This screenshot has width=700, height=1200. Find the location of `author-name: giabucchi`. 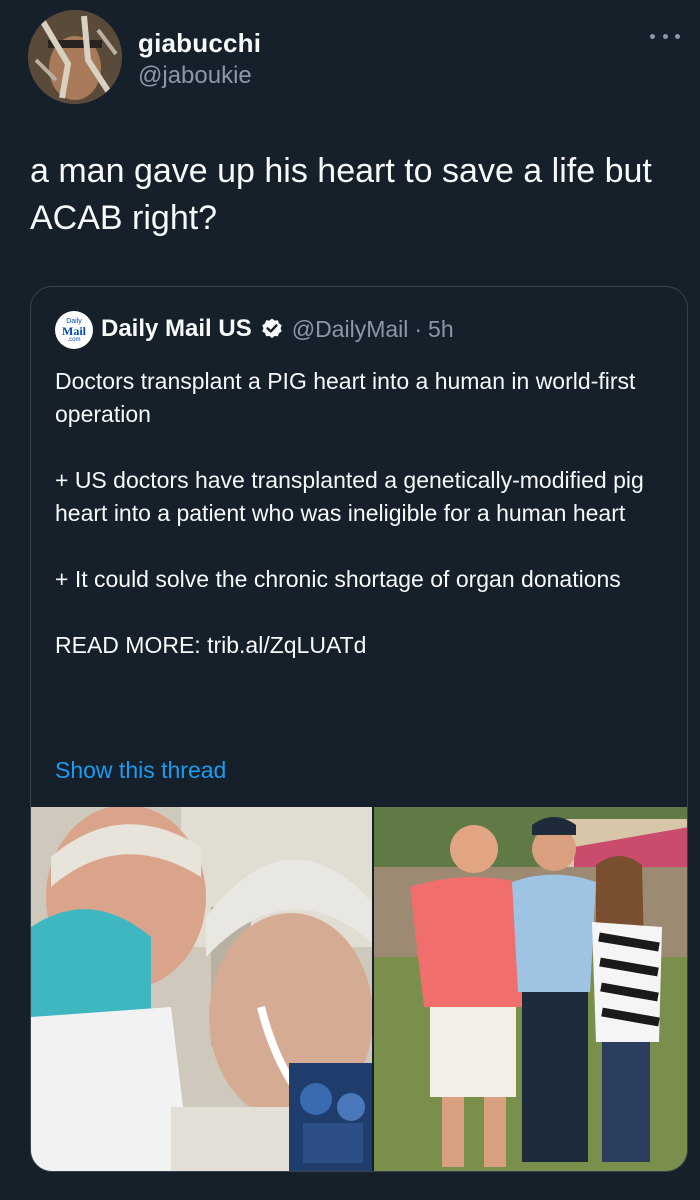

author-name: giabucchi is located at coordinates (199, 43).